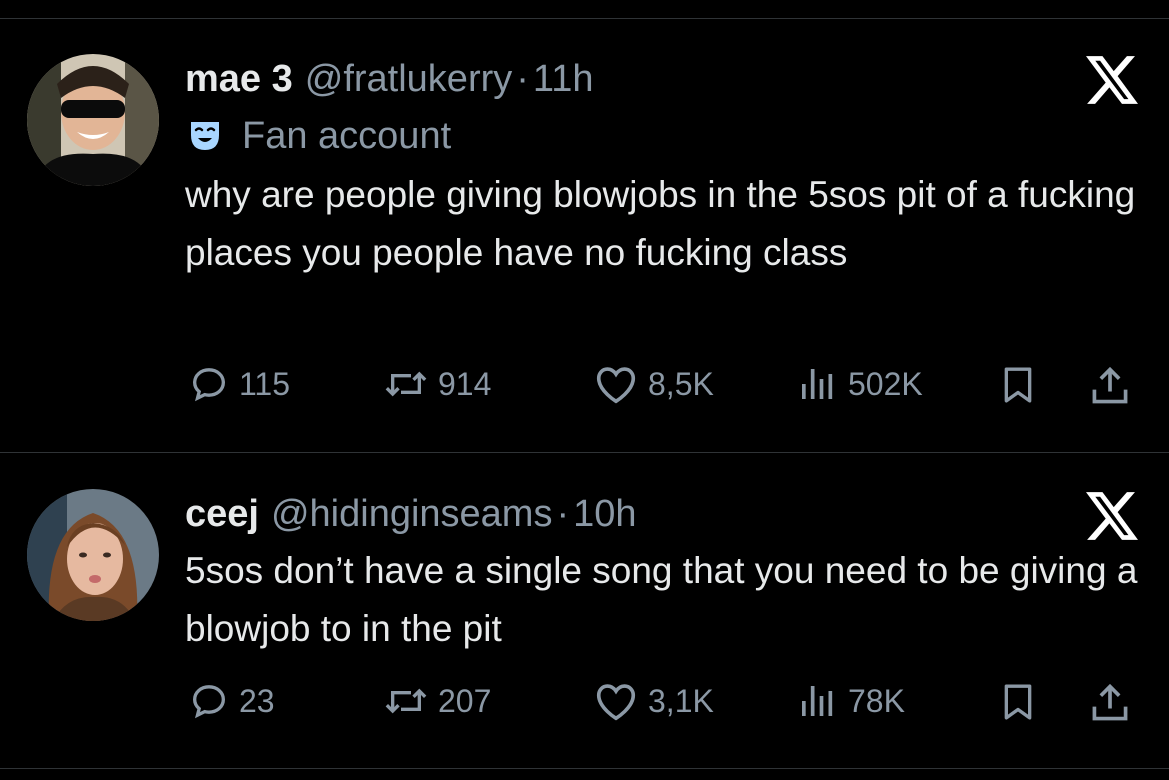  Describe the element at coordinates (584, 705) in the screenshot. I see `tweet-actions: 23 207 3,1K 78K` at that location.